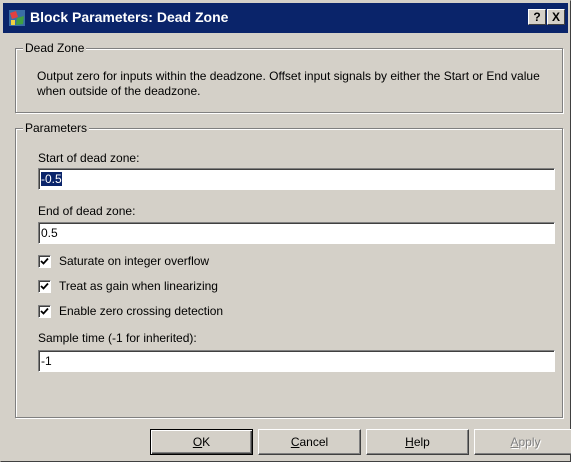  Describe the element at coordinates (285, 18) in the screenshot. I see `title-bar: Block Parameters: Dead Zone ? X` at that location.